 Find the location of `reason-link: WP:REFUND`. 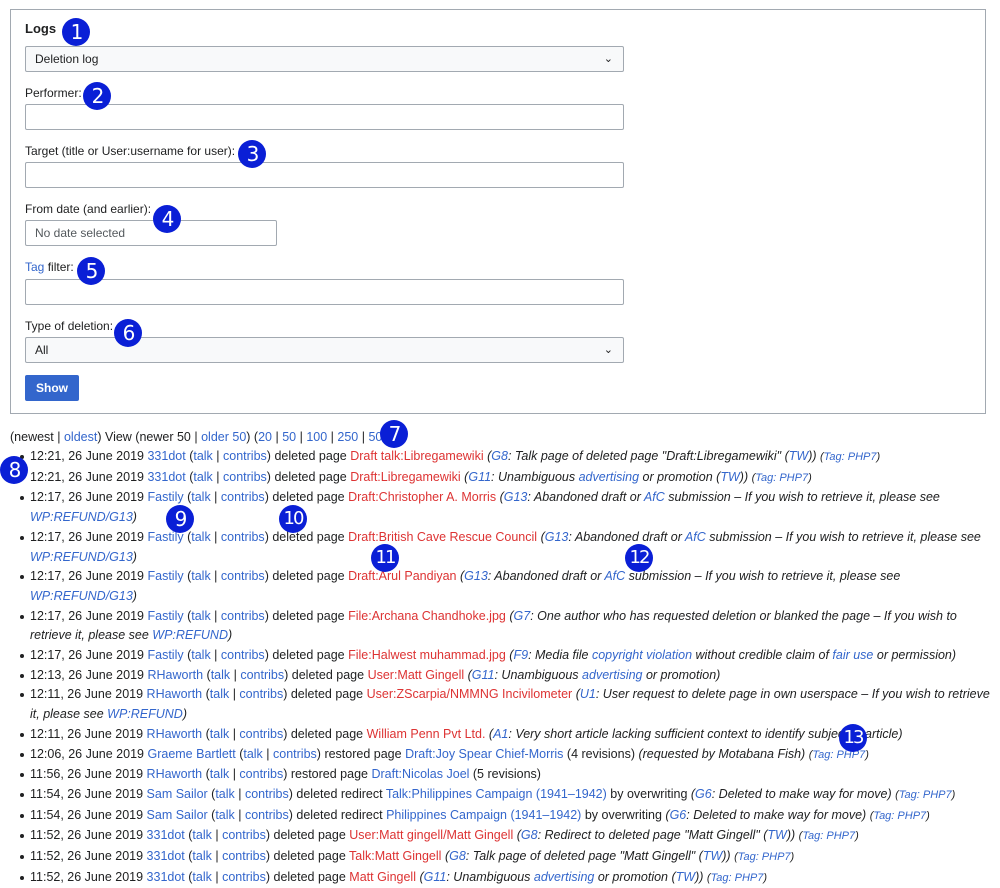

reason-link: WP:REFUND is located at coordinates (145, 714).